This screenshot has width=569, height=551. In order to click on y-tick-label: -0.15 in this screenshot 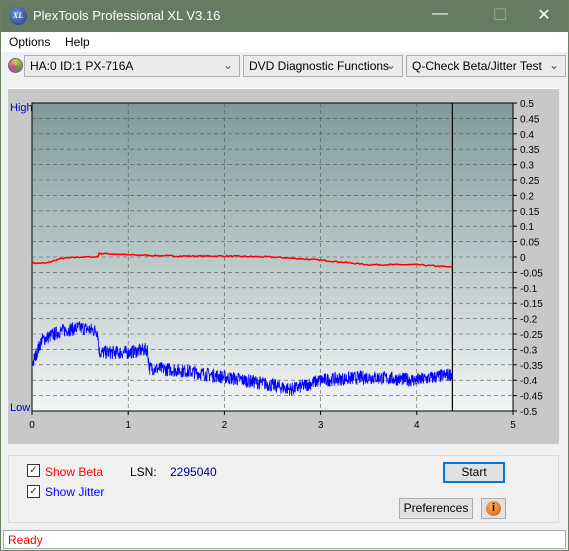, I will do `click(531, 304)`.